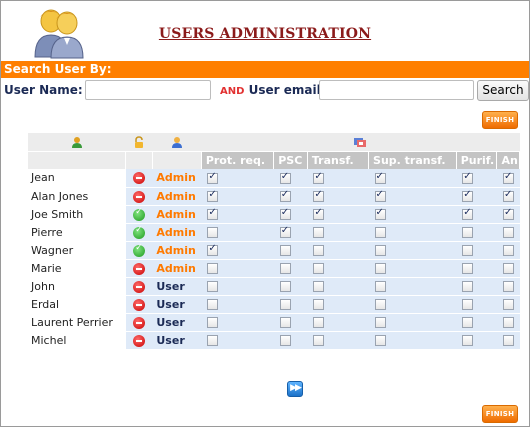 The height and width of the screenshot is (427, 530). I want to click on next-page-button: ▶▶, so click(295, 389).